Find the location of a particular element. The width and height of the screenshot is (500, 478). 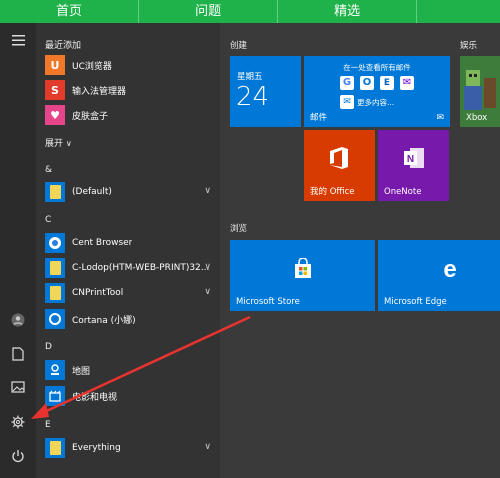

group-letter-ampersand: & is located at coordinates (48, 170).